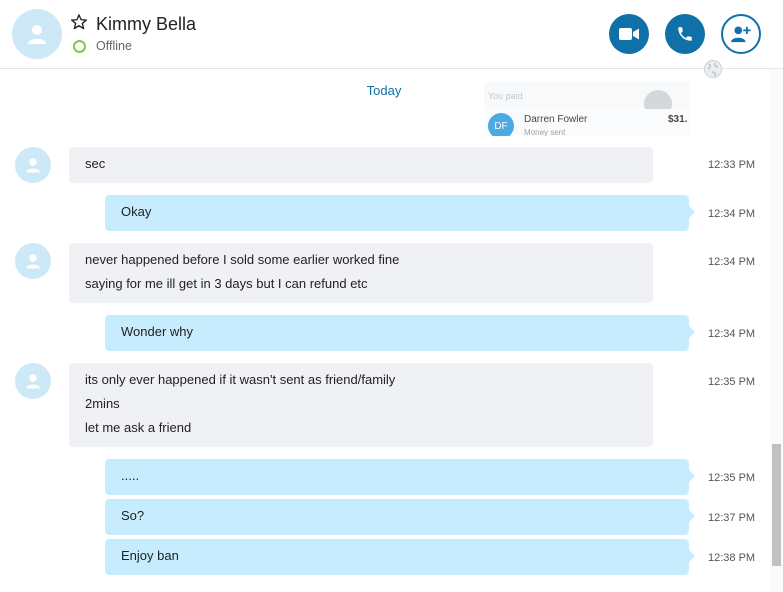  What do you see at coordinates (146, 24) in the screenshot?
I see `contact-name: Kimmy Bella` at bounding box center [146, 24].